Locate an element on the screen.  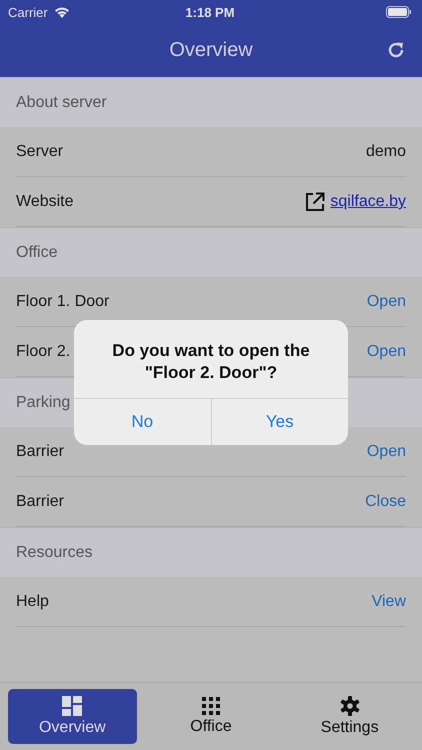
tab: Settings is located at coordinates (349, 716).